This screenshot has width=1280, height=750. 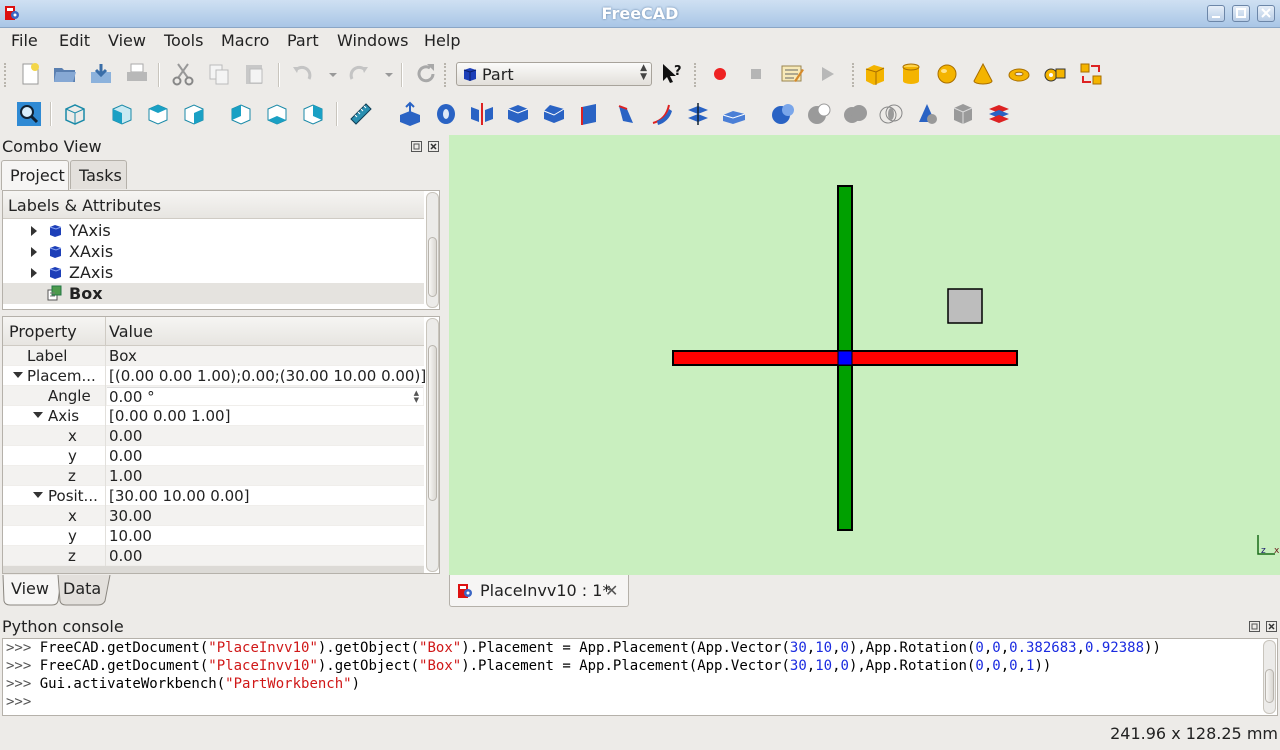 What do you see at coordinates (30, 74) in the screenshot?
I see `new-document-icon` at bounding box center [30, 74].